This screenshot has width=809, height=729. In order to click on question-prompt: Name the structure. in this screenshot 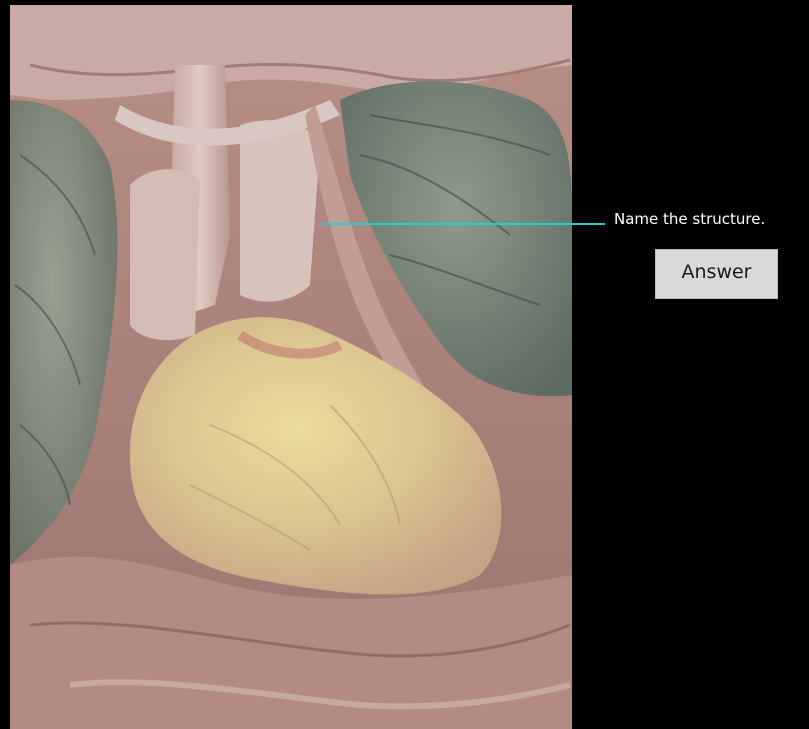, I will do `click(690, 219)`.